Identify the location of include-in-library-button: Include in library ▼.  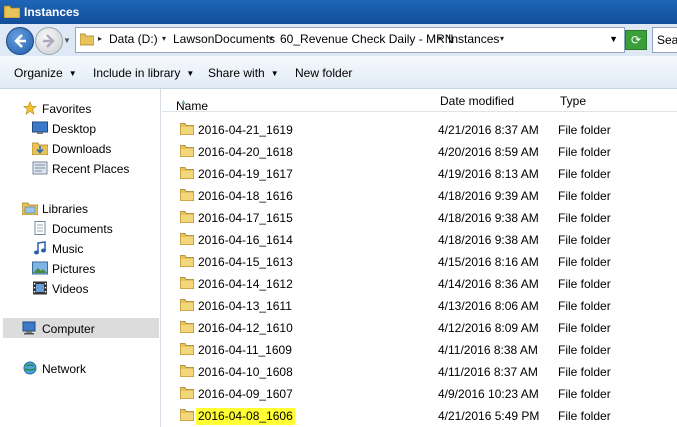
(143, 73).